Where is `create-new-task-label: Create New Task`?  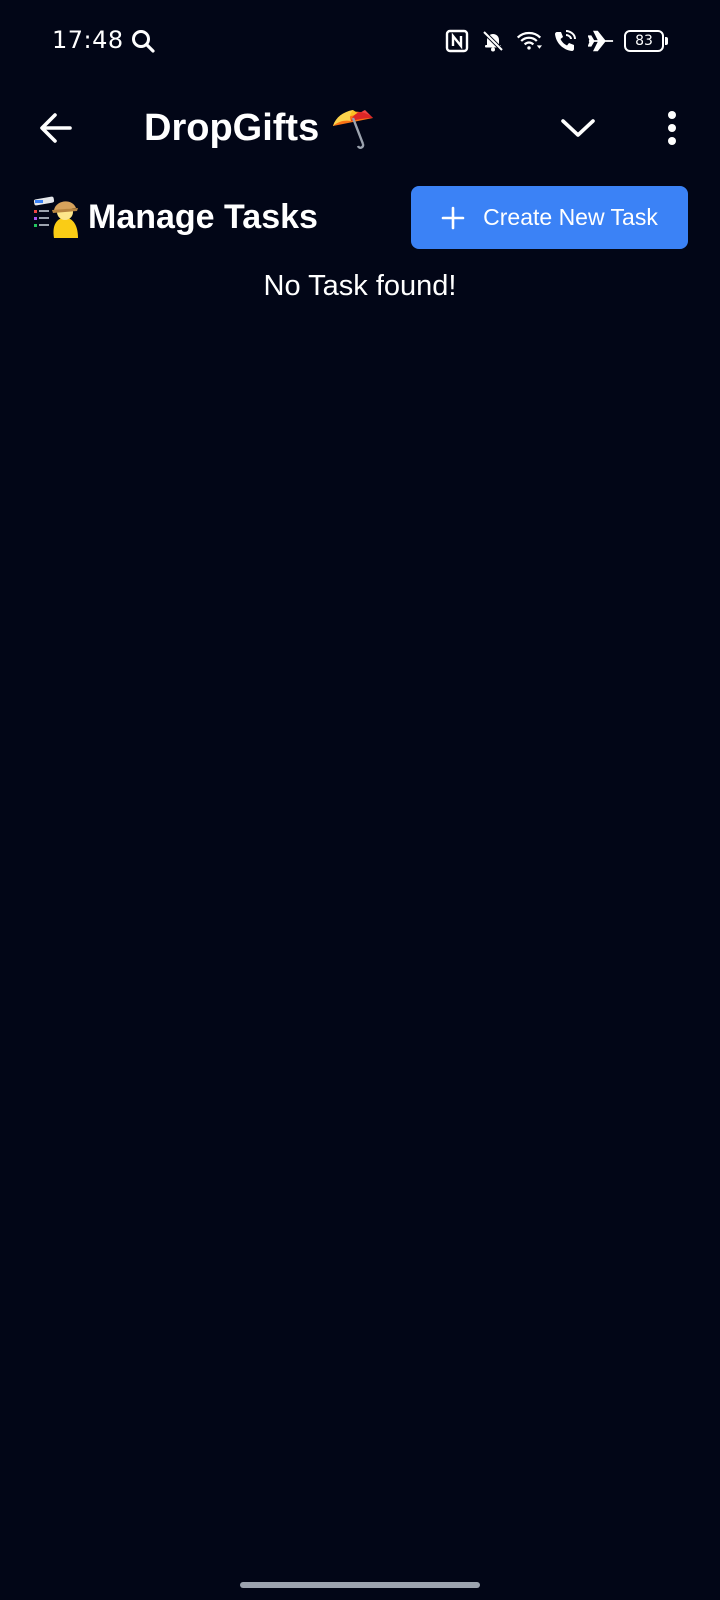 create-new-task-label: Create New Task is located at coordinates (570, 217).